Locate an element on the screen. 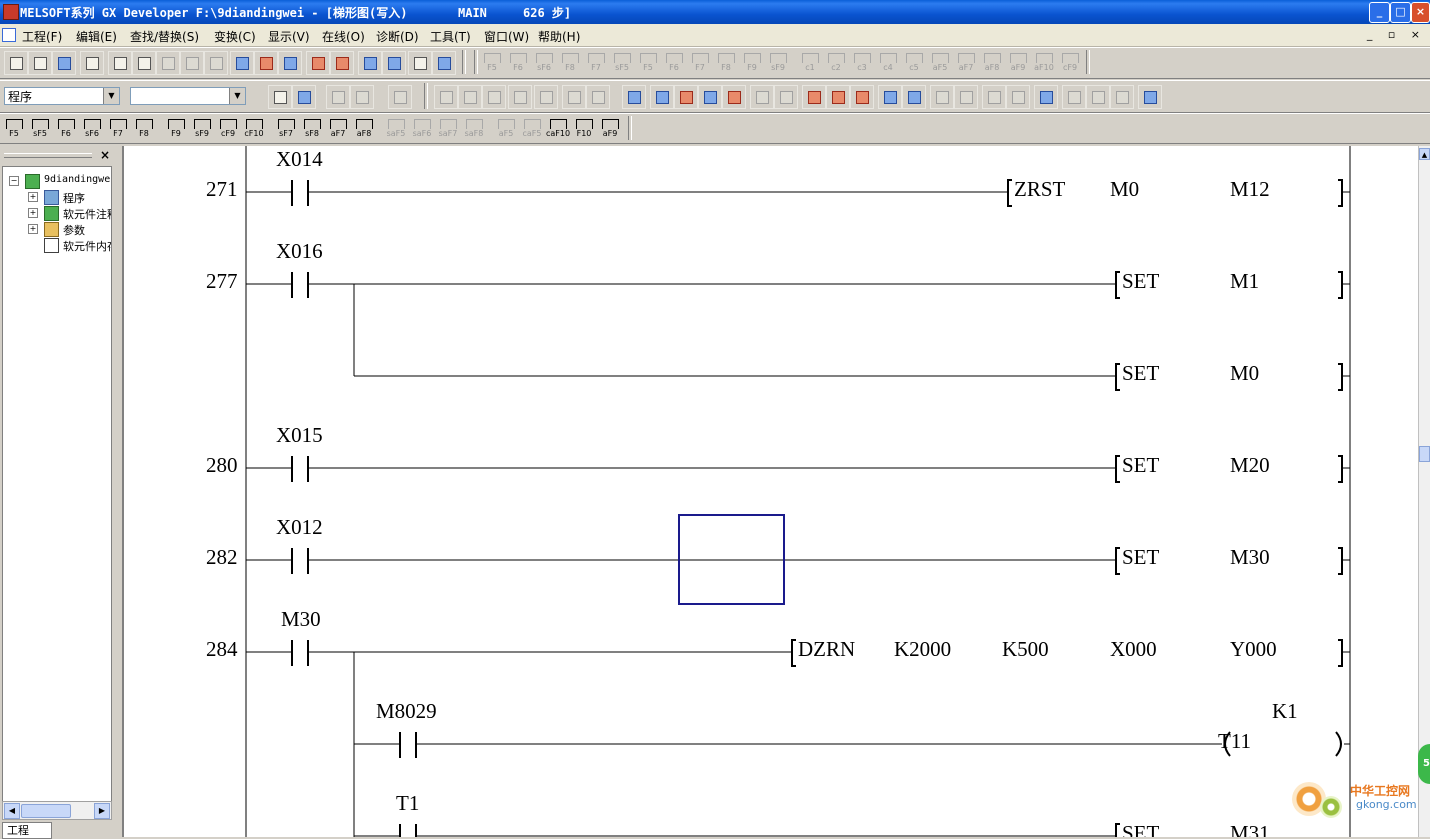  af5-button: aF5 is located at coordinates (940, 62).